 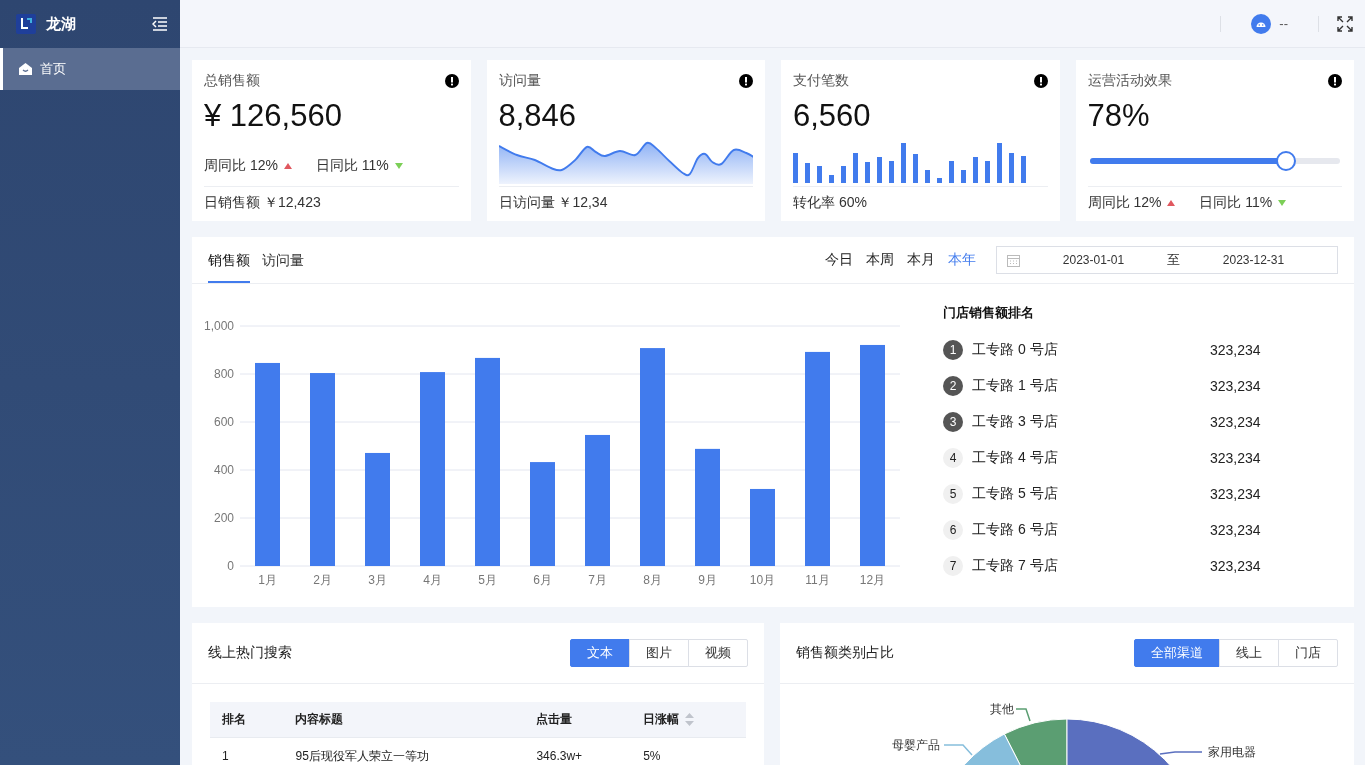 What do you see at coordinates (821, 81) in the screenshot?
I see `stat-title: 支付笔数` at bounding box center [821, 81].